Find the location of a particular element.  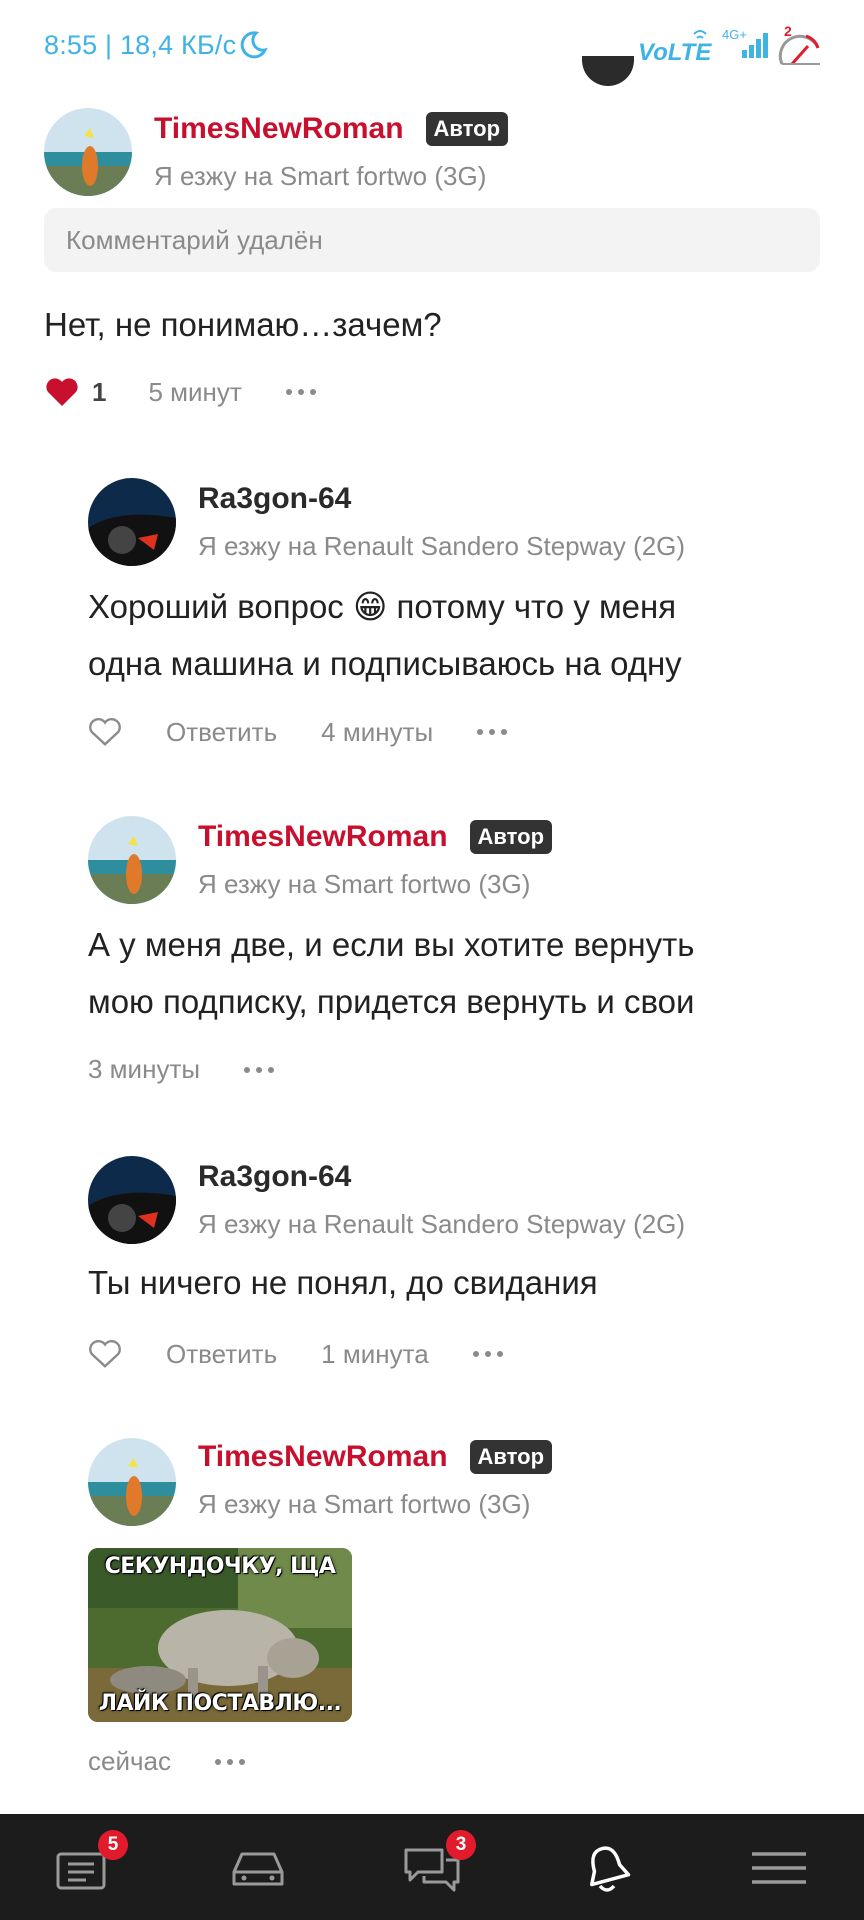

comment-meta: 1 5 минут is located at coordinates (180, 392).